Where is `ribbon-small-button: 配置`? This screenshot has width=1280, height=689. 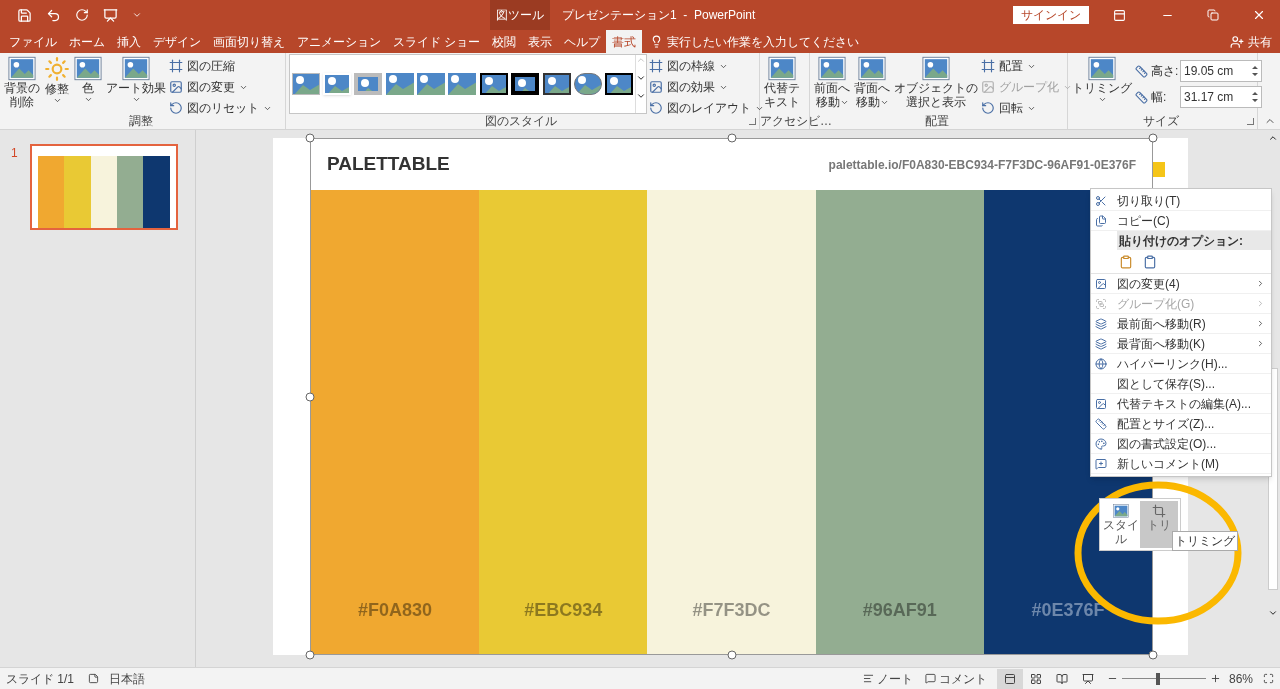
ribbon-small-button: 配置 is located at coordinates (1026, 66).